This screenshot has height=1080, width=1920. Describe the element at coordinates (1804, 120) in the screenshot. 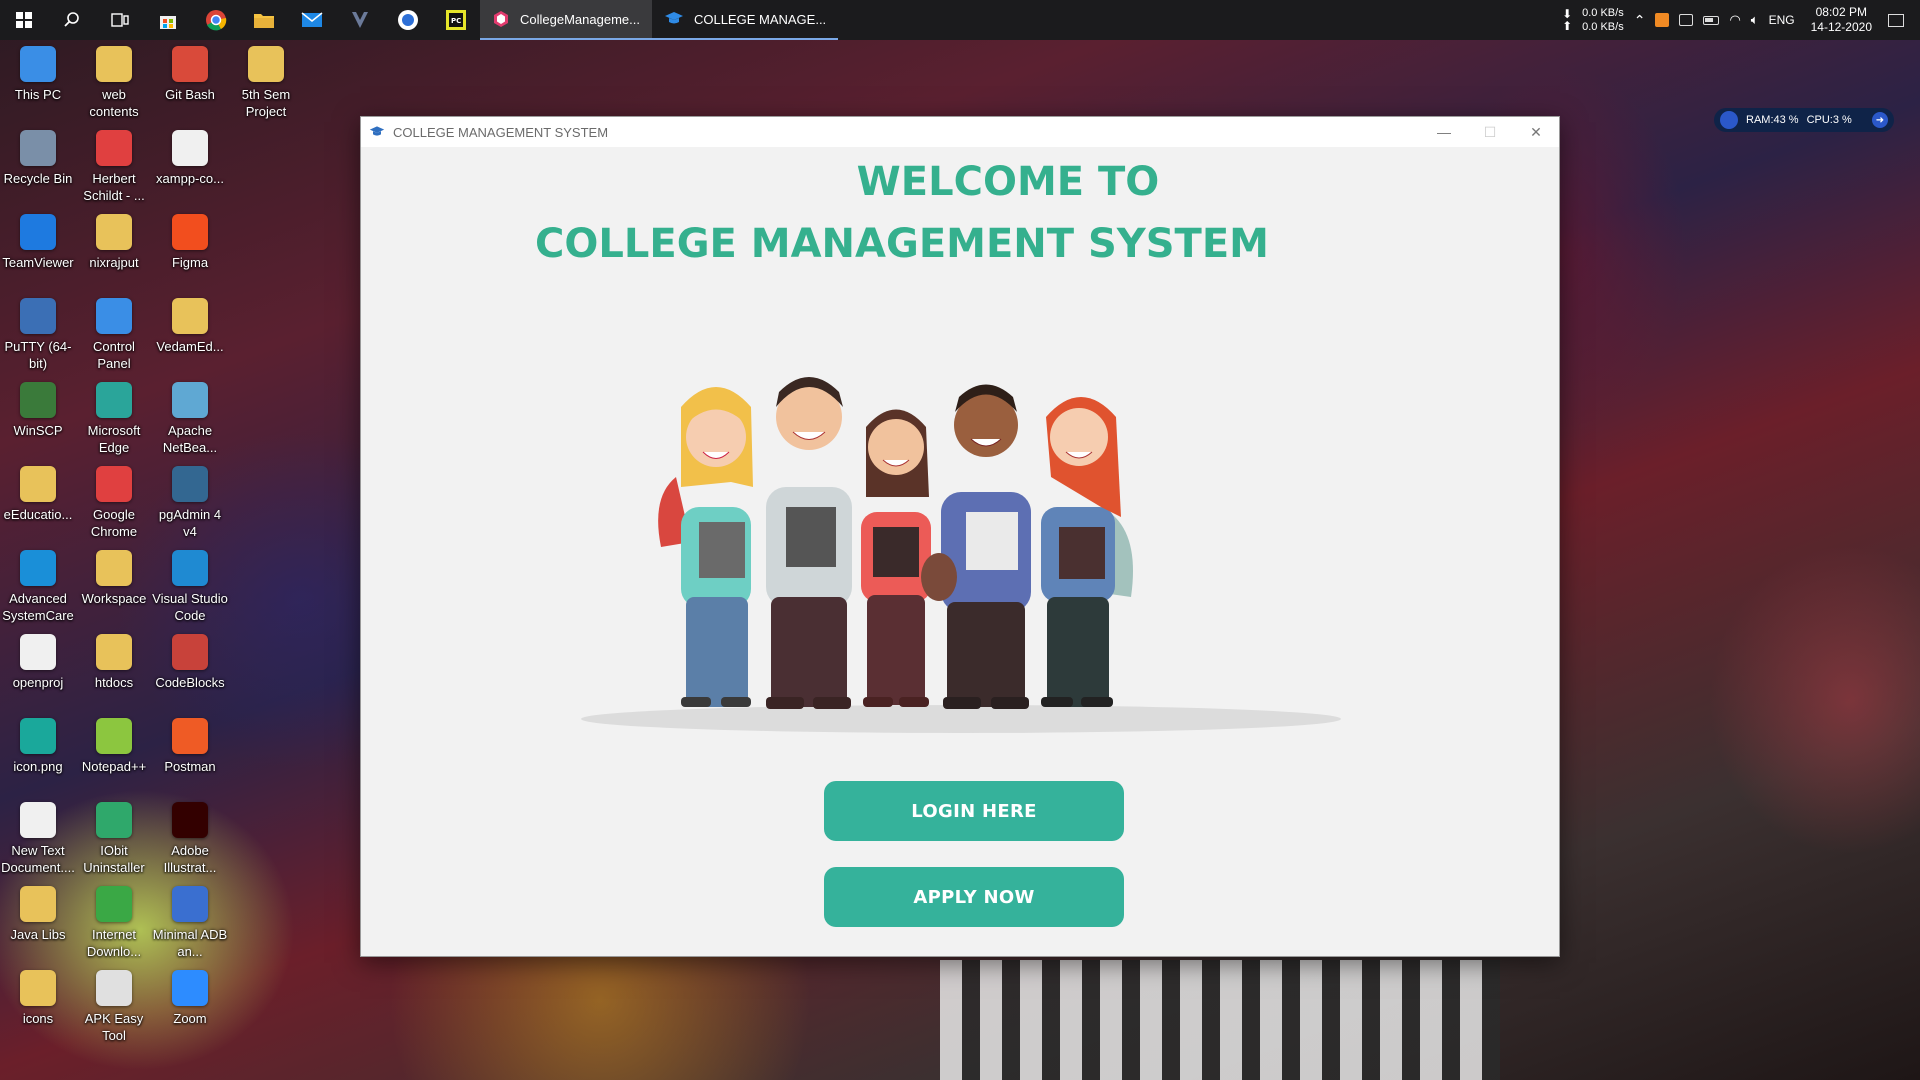

I see `resource-monitor-widget: RAM:43 % CPU:3 % ➜` at that location.